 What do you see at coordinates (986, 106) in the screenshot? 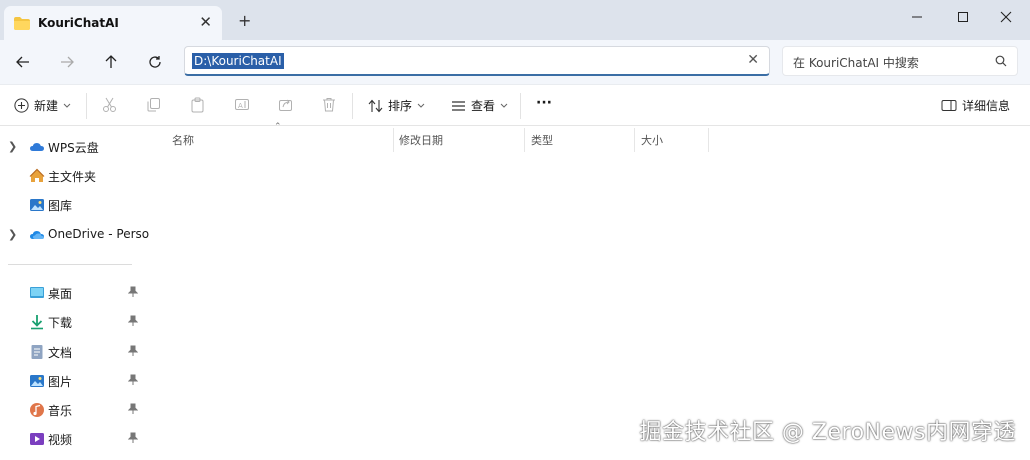
I see `details-label: 详细信息` at bounding box center [986, 106].